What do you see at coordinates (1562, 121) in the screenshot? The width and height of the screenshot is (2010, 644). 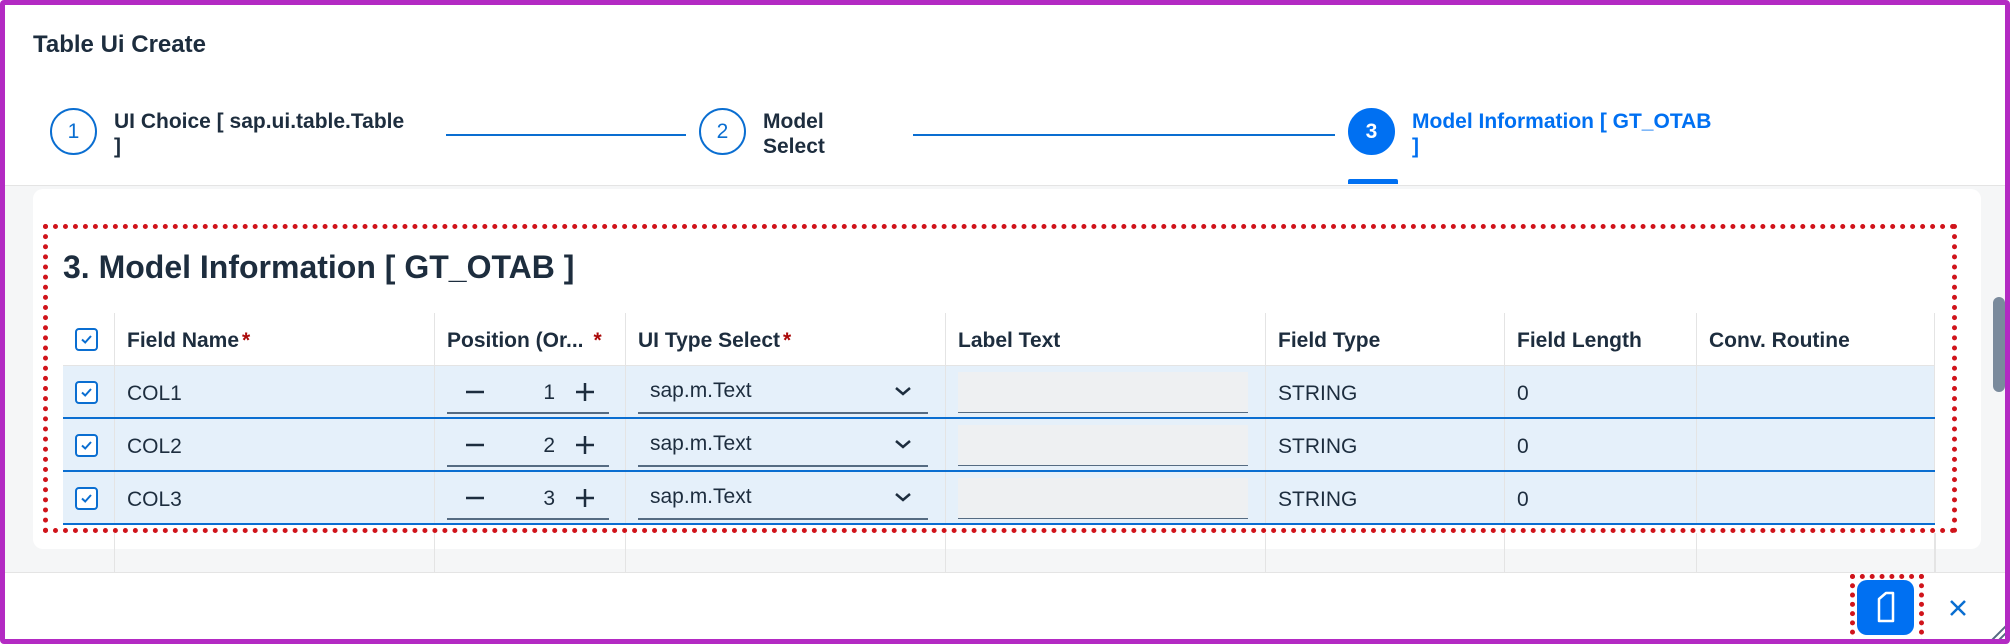 I see `wizard-step-3-title-line1: Model Information [ GT_OTAB` at bounding box center [1562, 121].